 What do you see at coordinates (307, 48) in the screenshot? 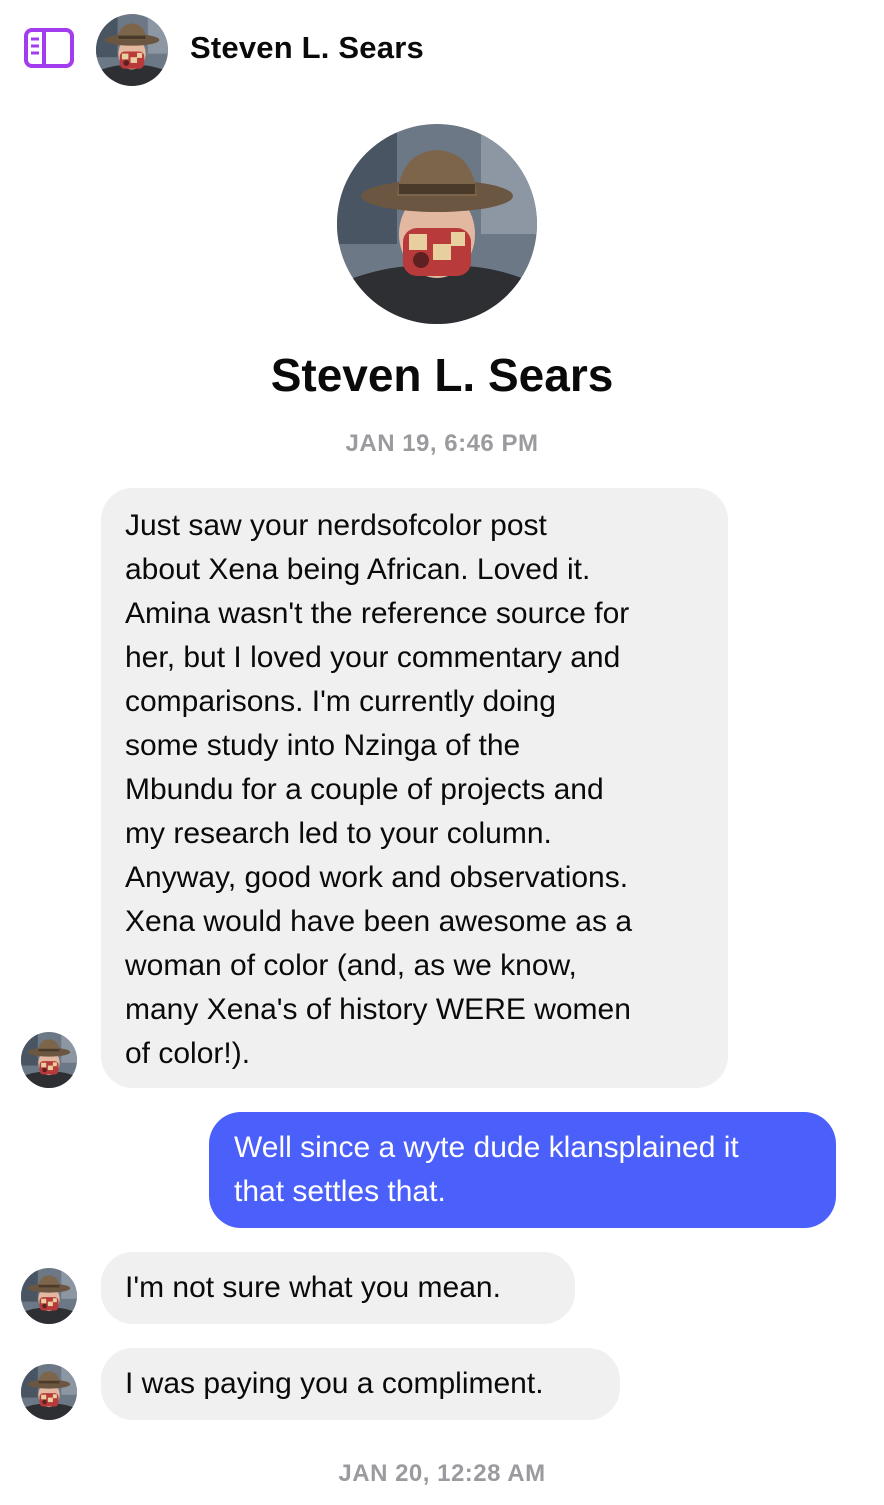
I see `contact-name: Steven L. Sears` at bounding box center [307, 48].